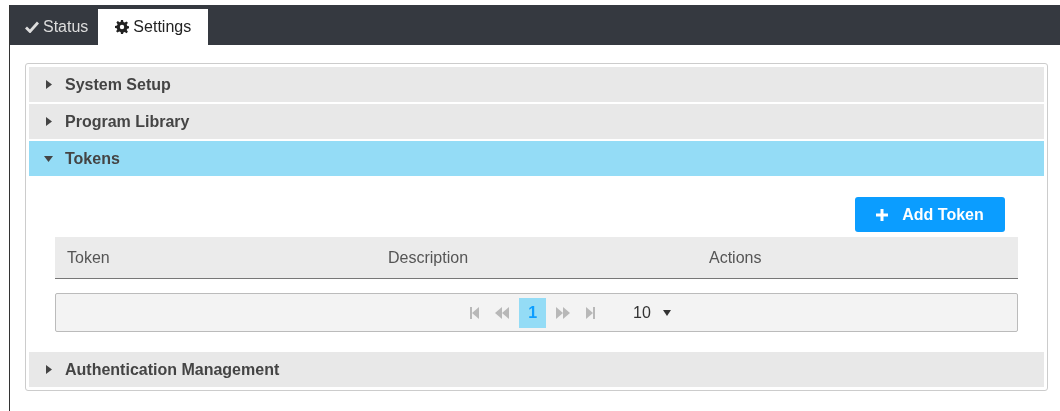 The image size is (1060, 411). I want to click on tab: Settings, so click(153, 27).